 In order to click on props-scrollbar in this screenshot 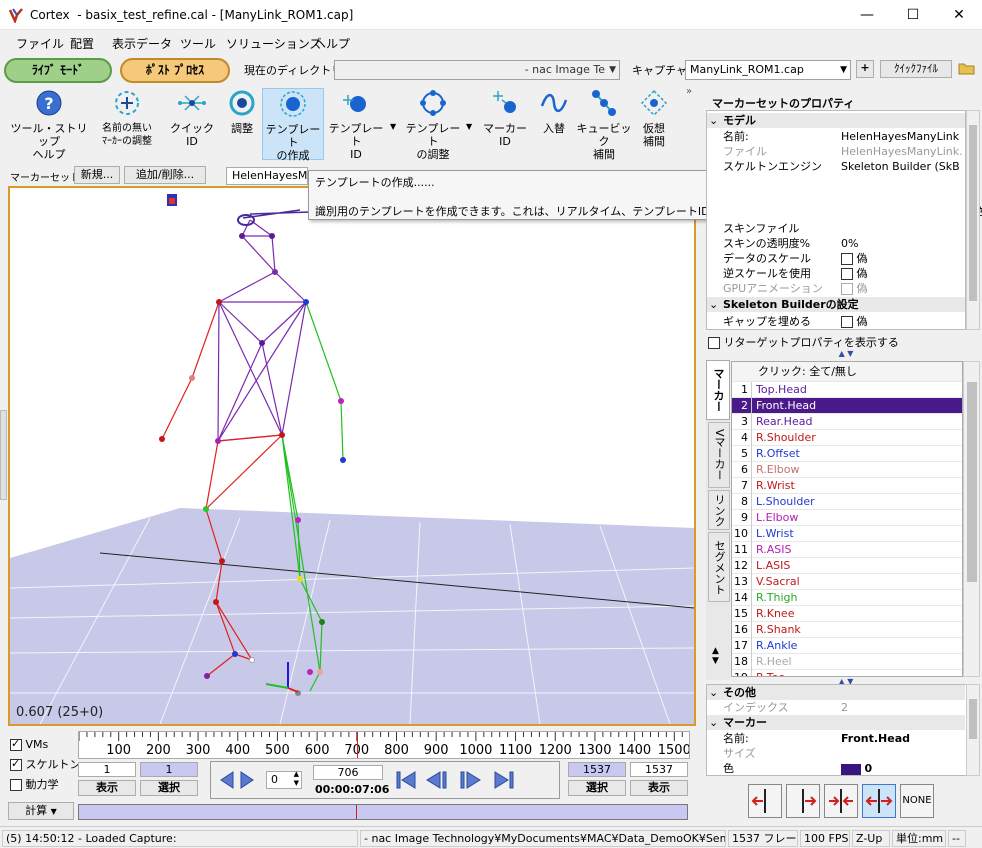, I will do `click(973, 220)`.